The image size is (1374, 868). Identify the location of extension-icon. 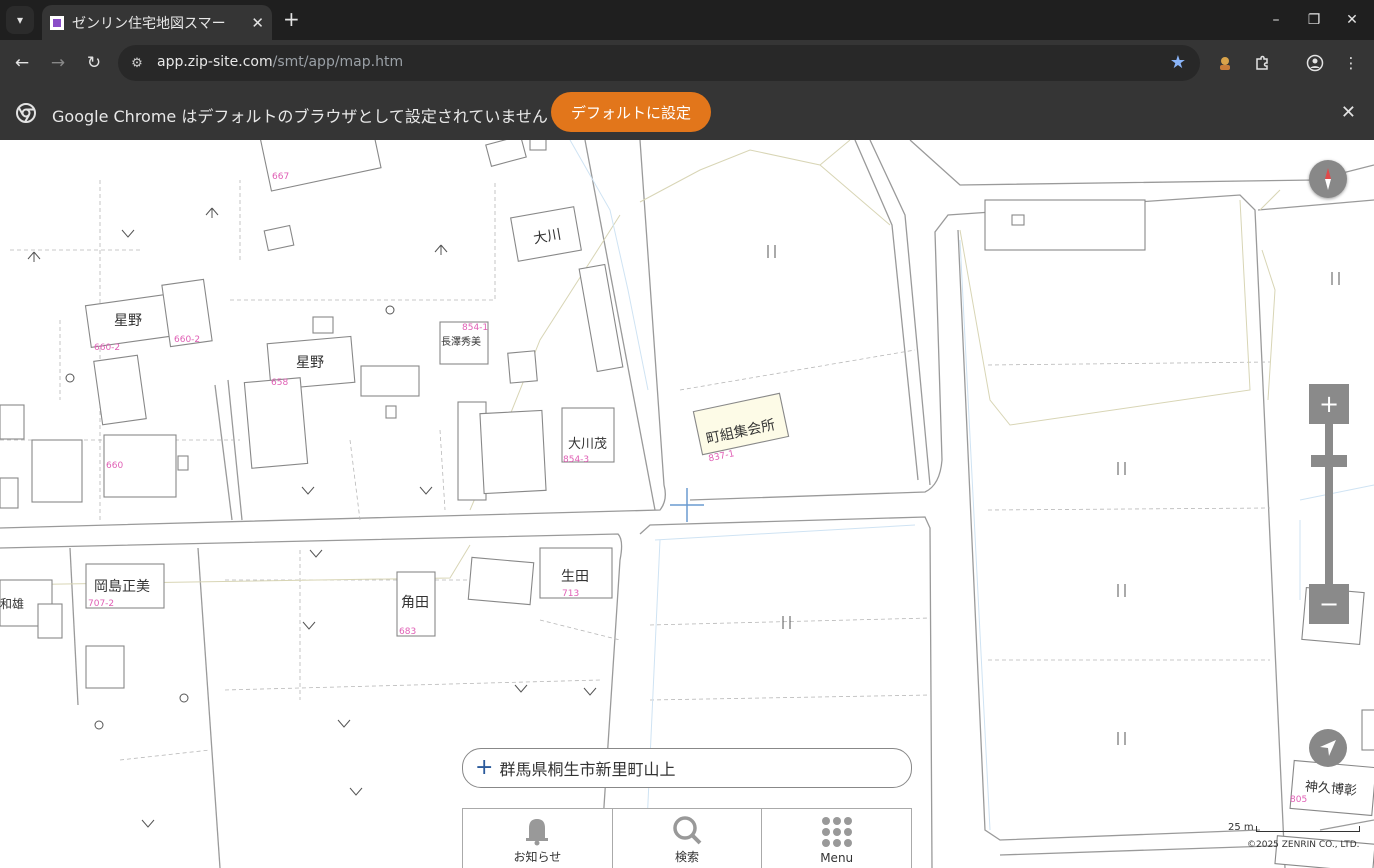
(1262, 63).